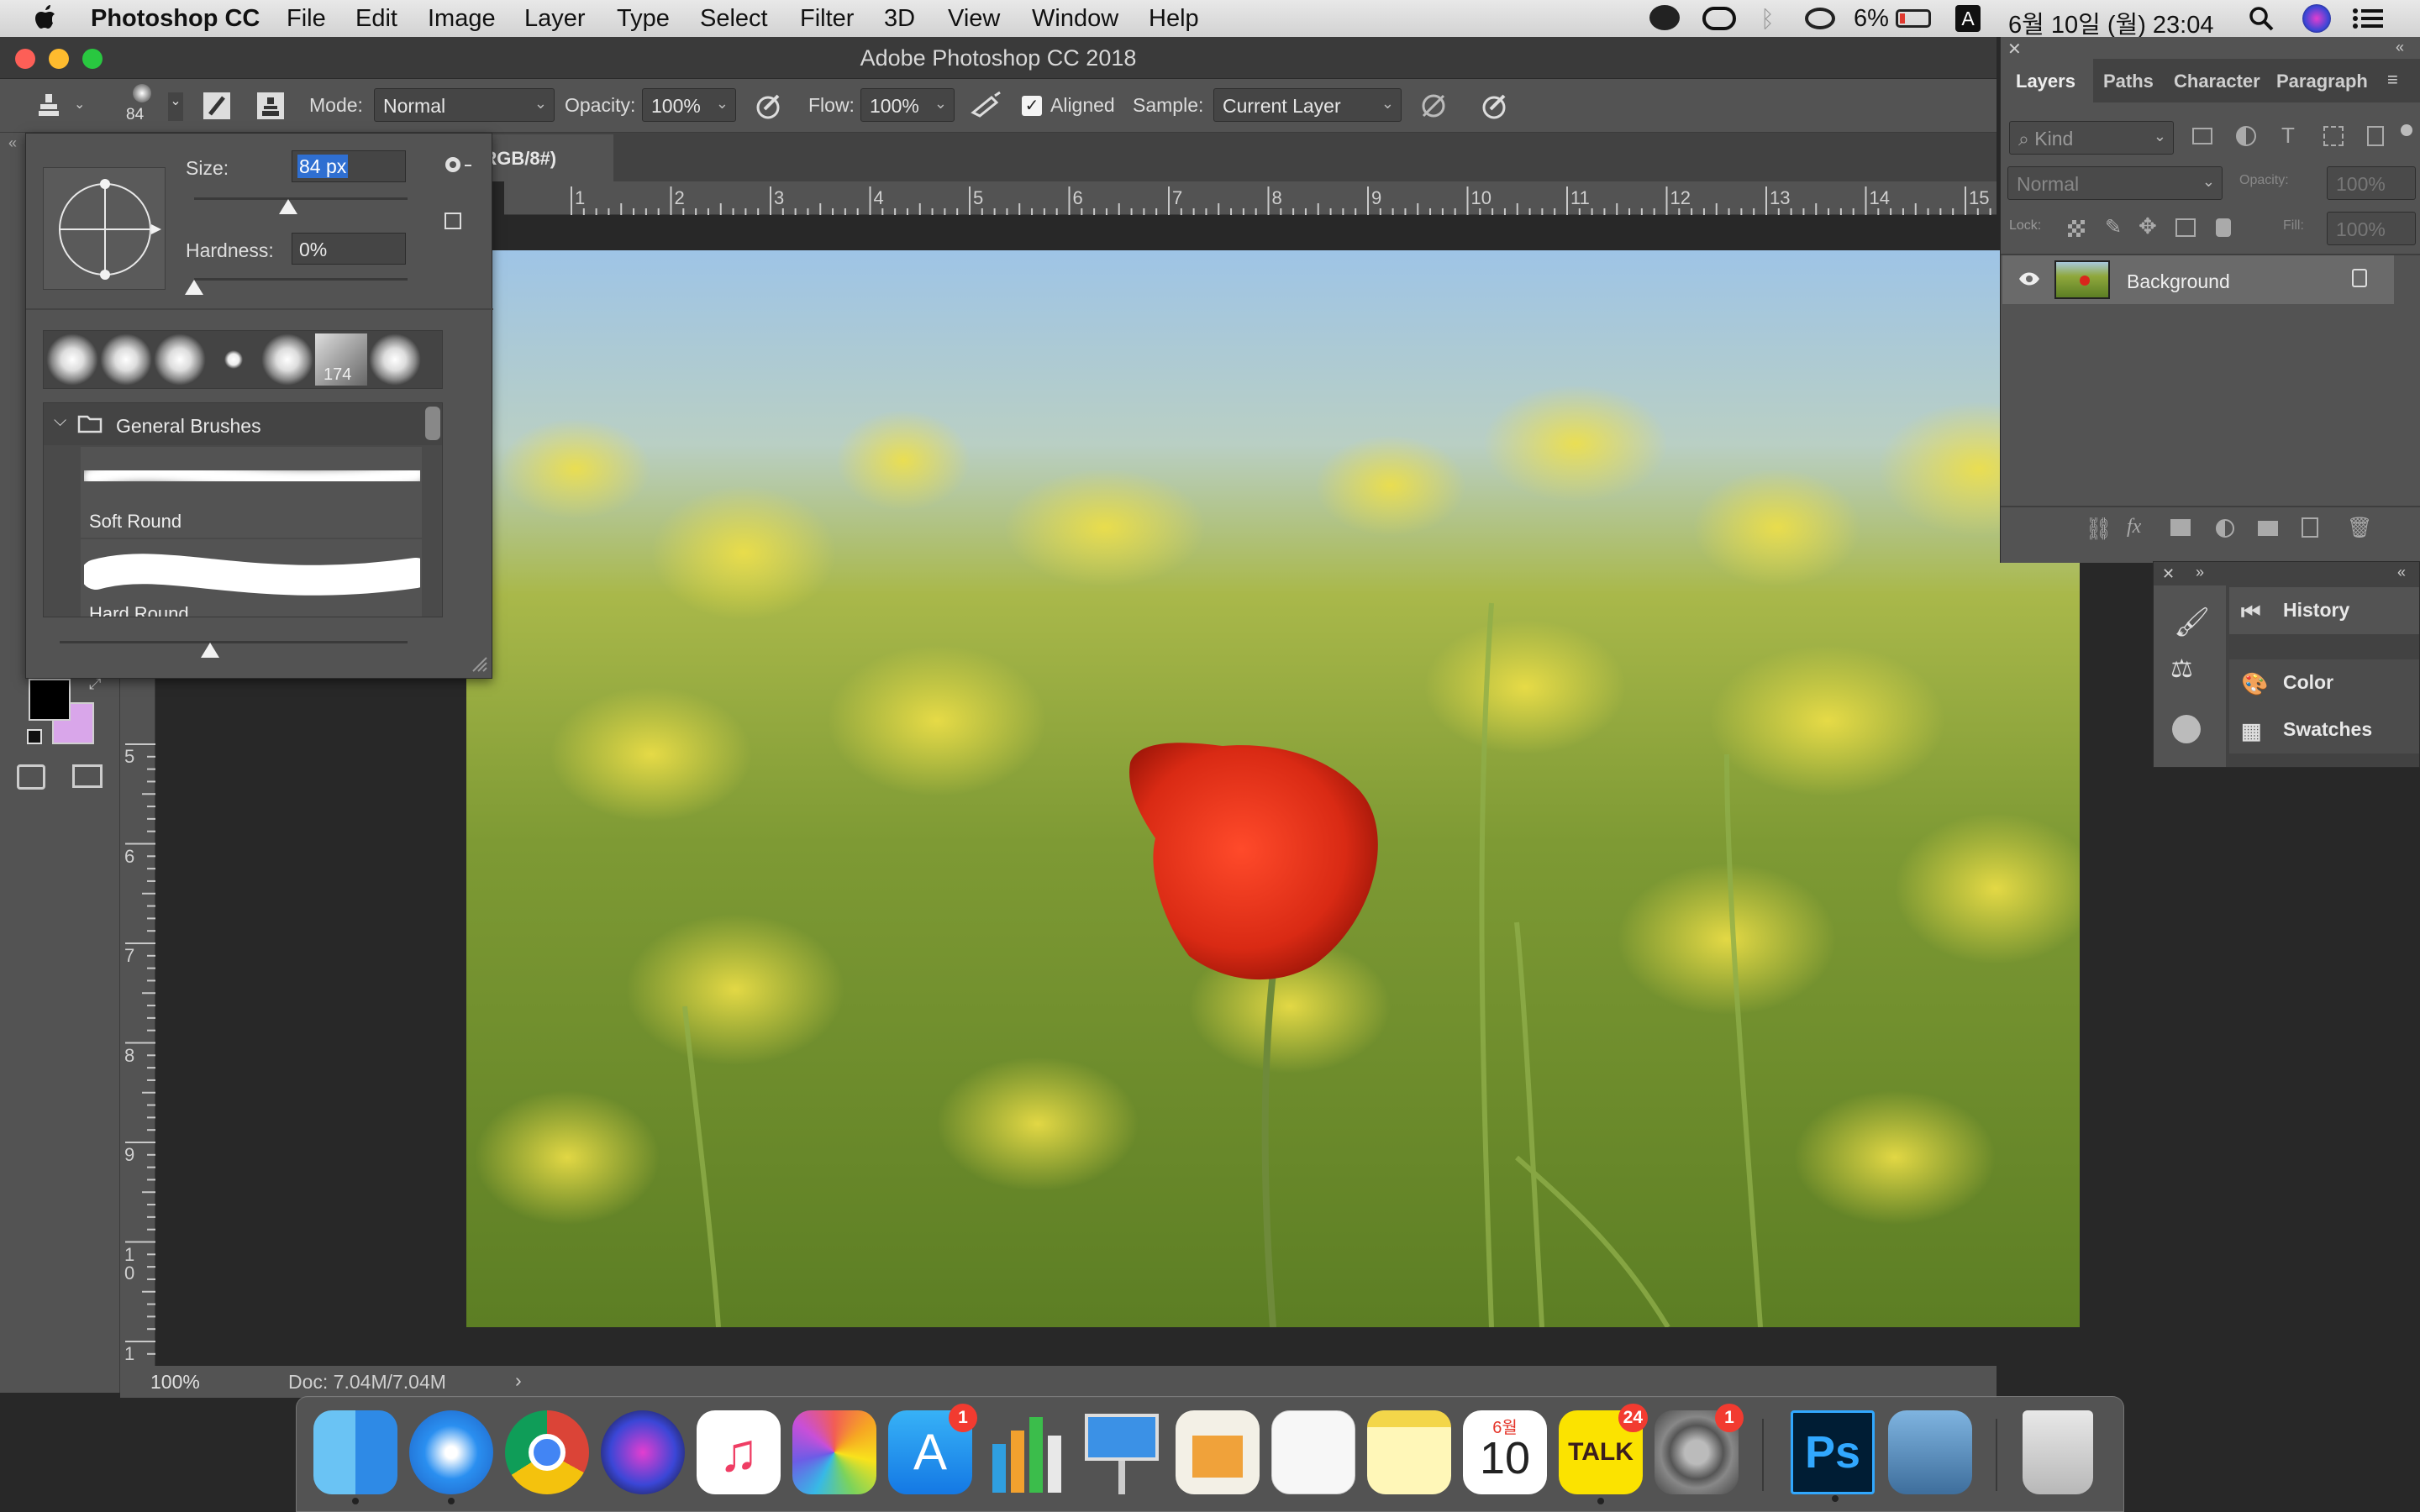 Image resolution: width=2420 pixels, height=1512 pixels. Describe the element at coordinates (2185, 227) in the screenshot. I see `lock-artboard-icon` at that location.